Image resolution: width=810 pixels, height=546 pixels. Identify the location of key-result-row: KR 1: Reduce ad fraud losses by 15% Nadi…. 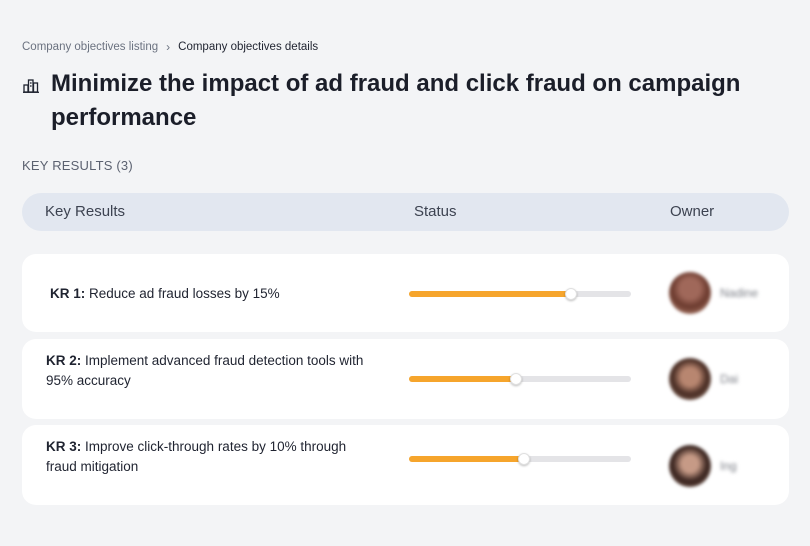
(405, 293).